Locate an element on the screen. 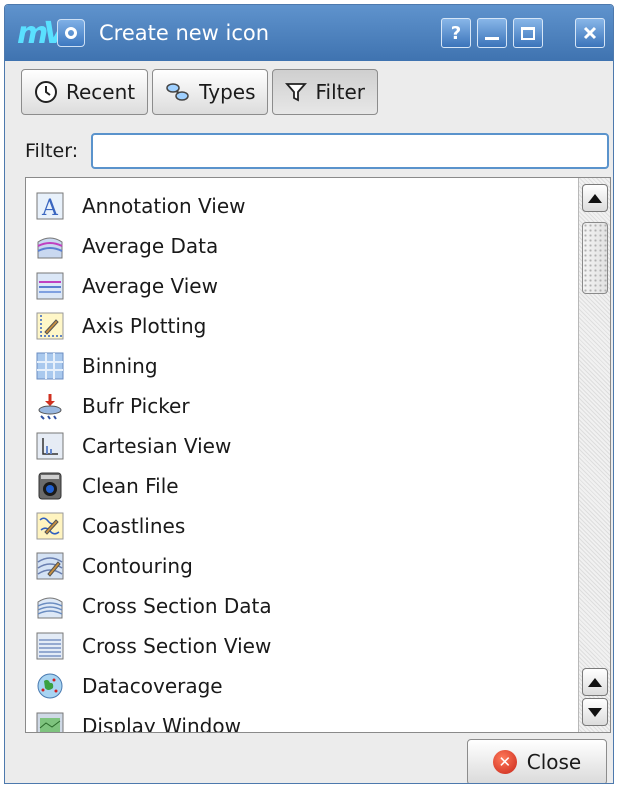 The image size is (618, 790). close-button-label: Close is located at coordinates (554, 762).